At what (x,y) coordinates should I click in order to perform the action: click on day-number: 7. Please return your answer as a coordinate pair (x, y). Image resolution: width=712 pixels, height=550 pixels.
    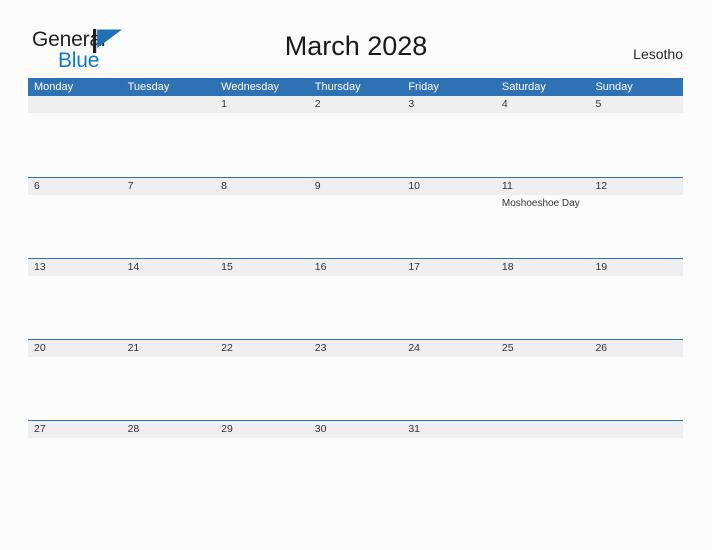
    Looking at the image, I should click on (130, 186).